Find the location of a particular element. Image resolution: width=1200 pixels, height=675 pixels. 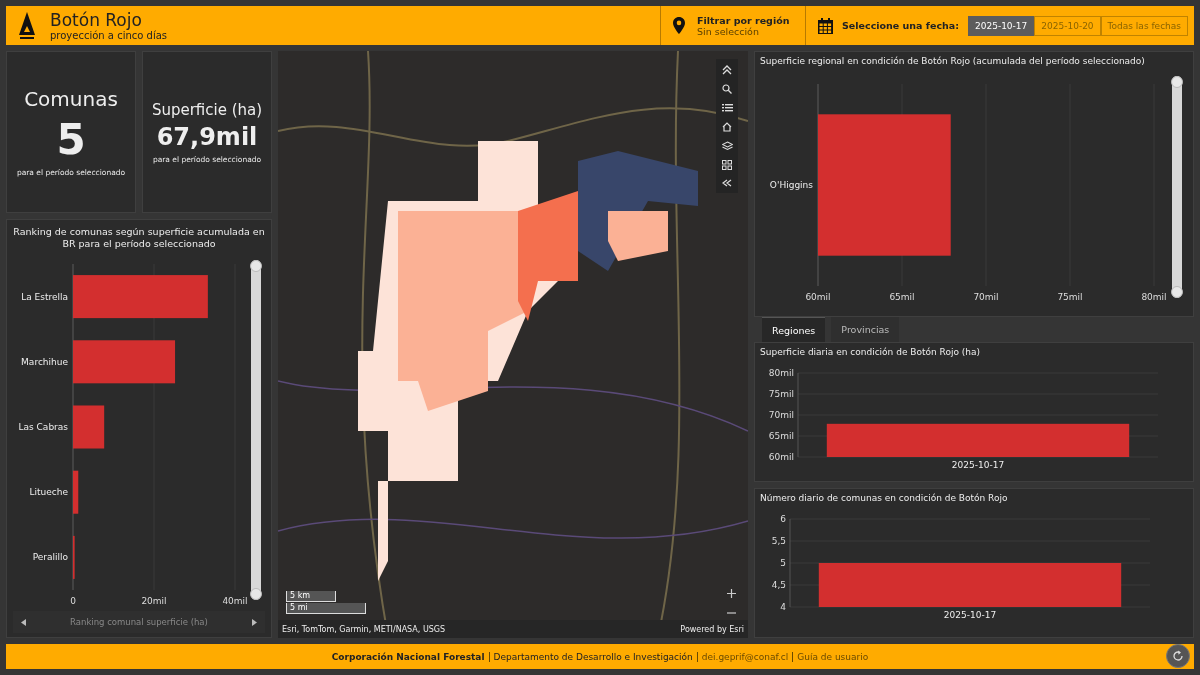

search-icon is located at coordinates (727, 89).